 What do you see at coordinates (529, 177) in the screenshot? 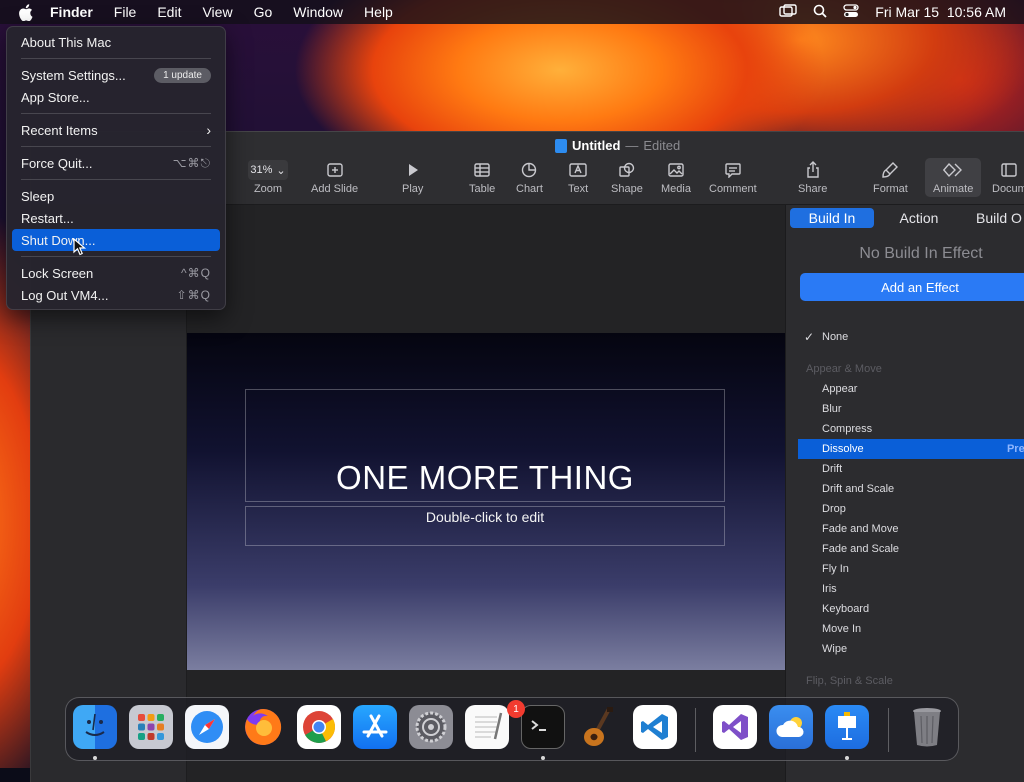
I see `chart-button: Chart` at bounding box center [529, 177].